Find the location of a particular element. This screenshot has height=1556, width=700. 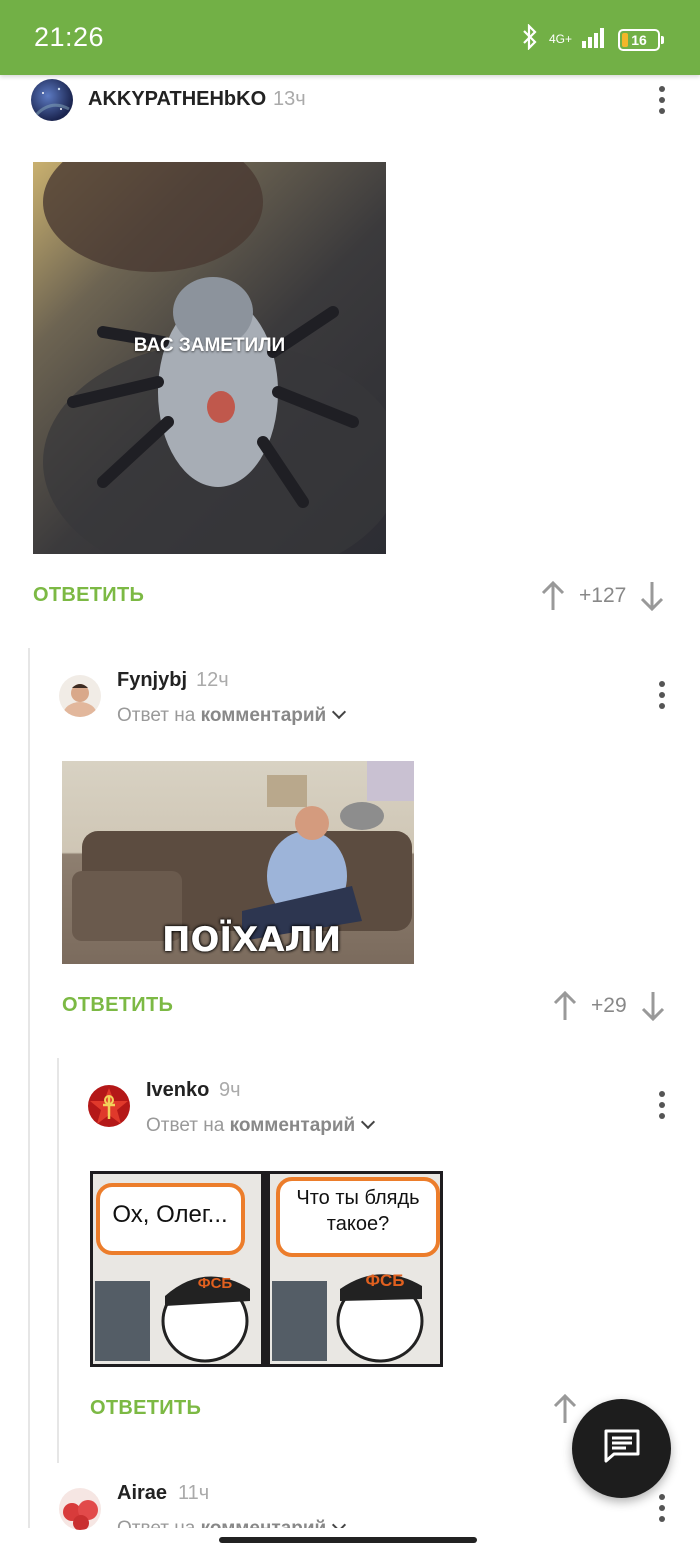

vote-controls: +127 is located at coordinates (602, 596).